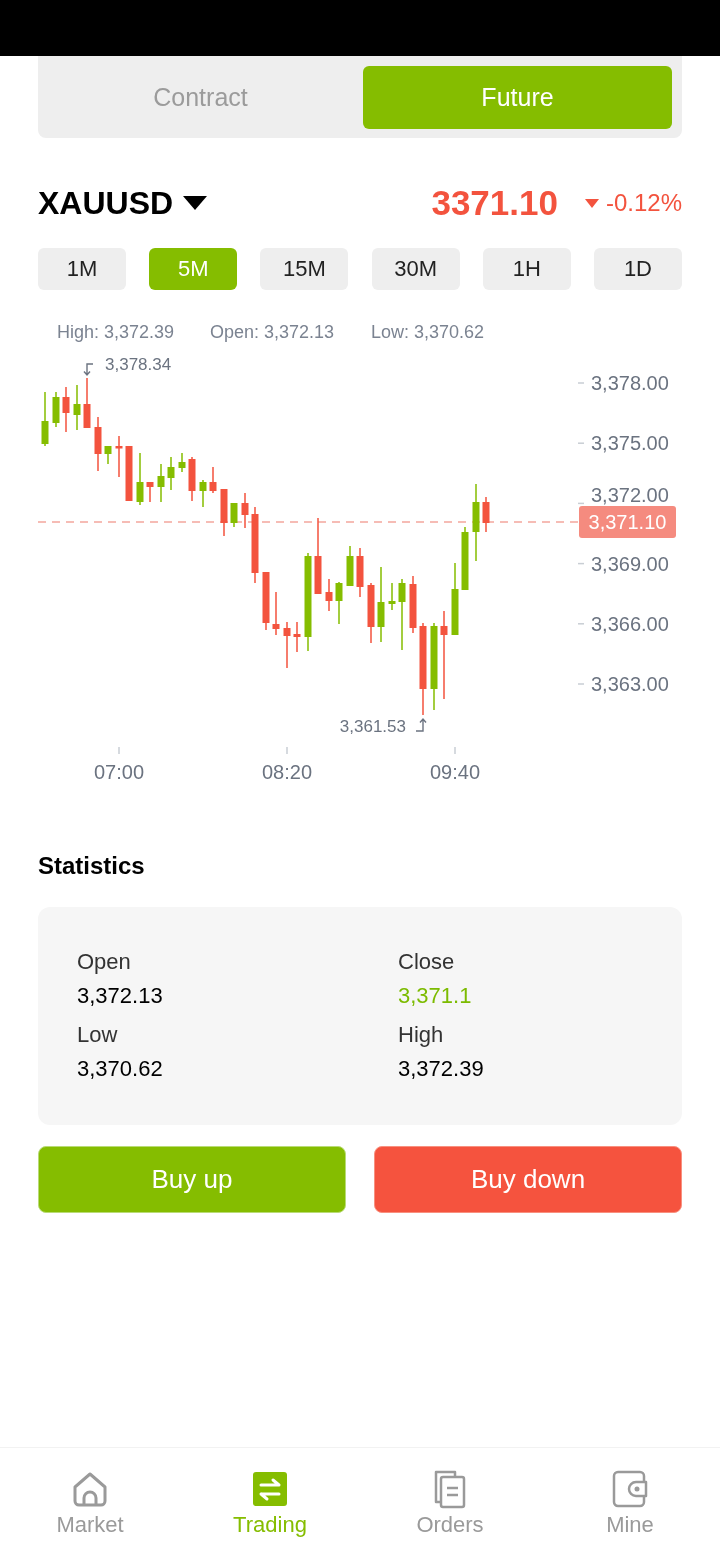  I want to click on interval-tab: 1D, so click(637, 269).